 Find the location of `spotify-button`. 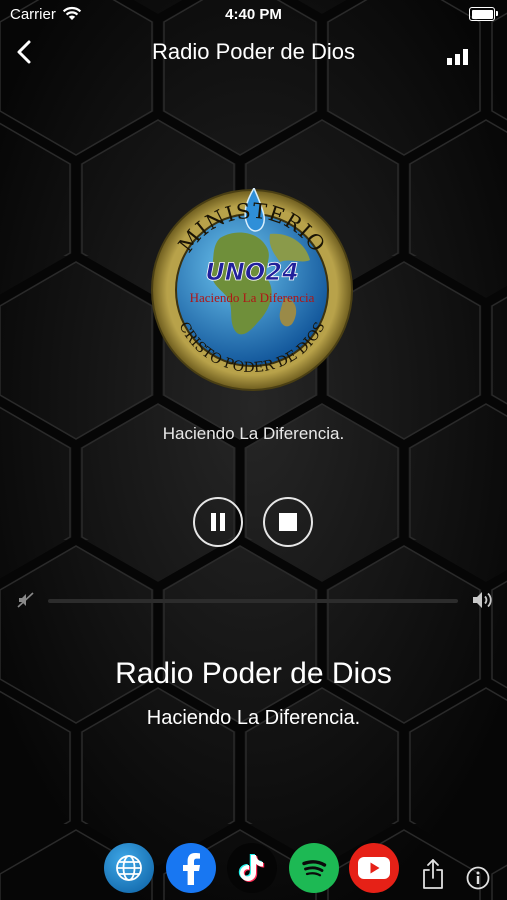

spotify-button is located at coordinates (314, 868).